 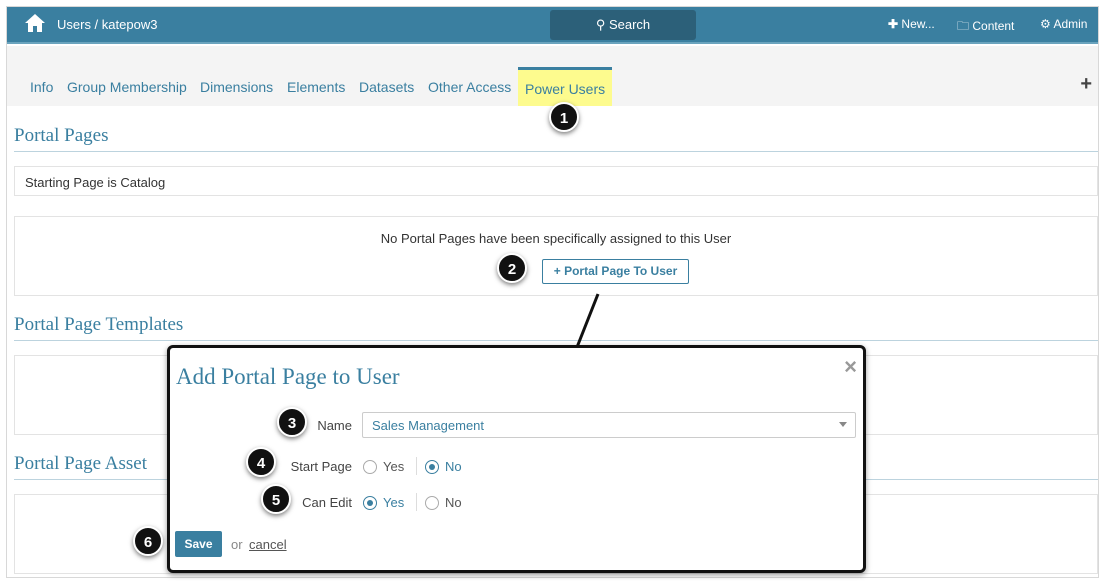 I want to click on save-button: Save, so click(x=198, y=544).